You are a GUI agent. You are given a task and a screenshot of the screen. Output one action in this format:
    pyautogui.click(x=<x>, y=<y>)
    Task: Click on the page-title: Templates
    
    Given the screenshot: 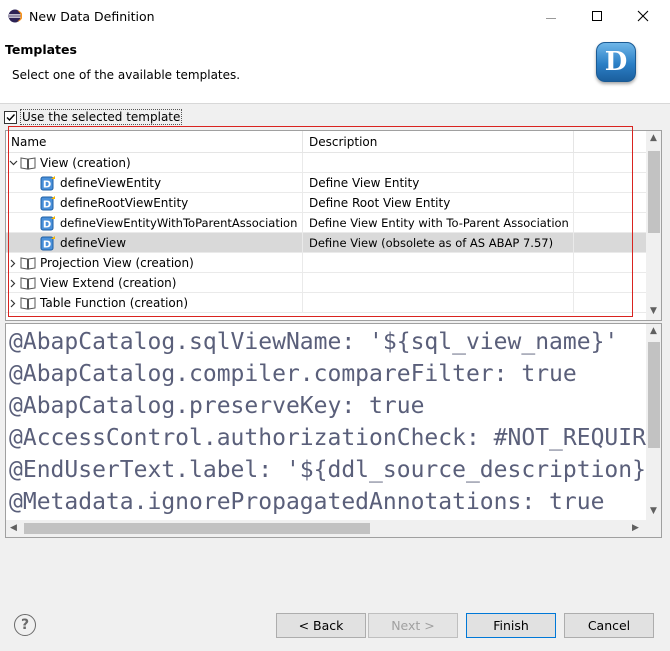 What is the action you would take?
    pyautogui.click(x=41, y=49)
    